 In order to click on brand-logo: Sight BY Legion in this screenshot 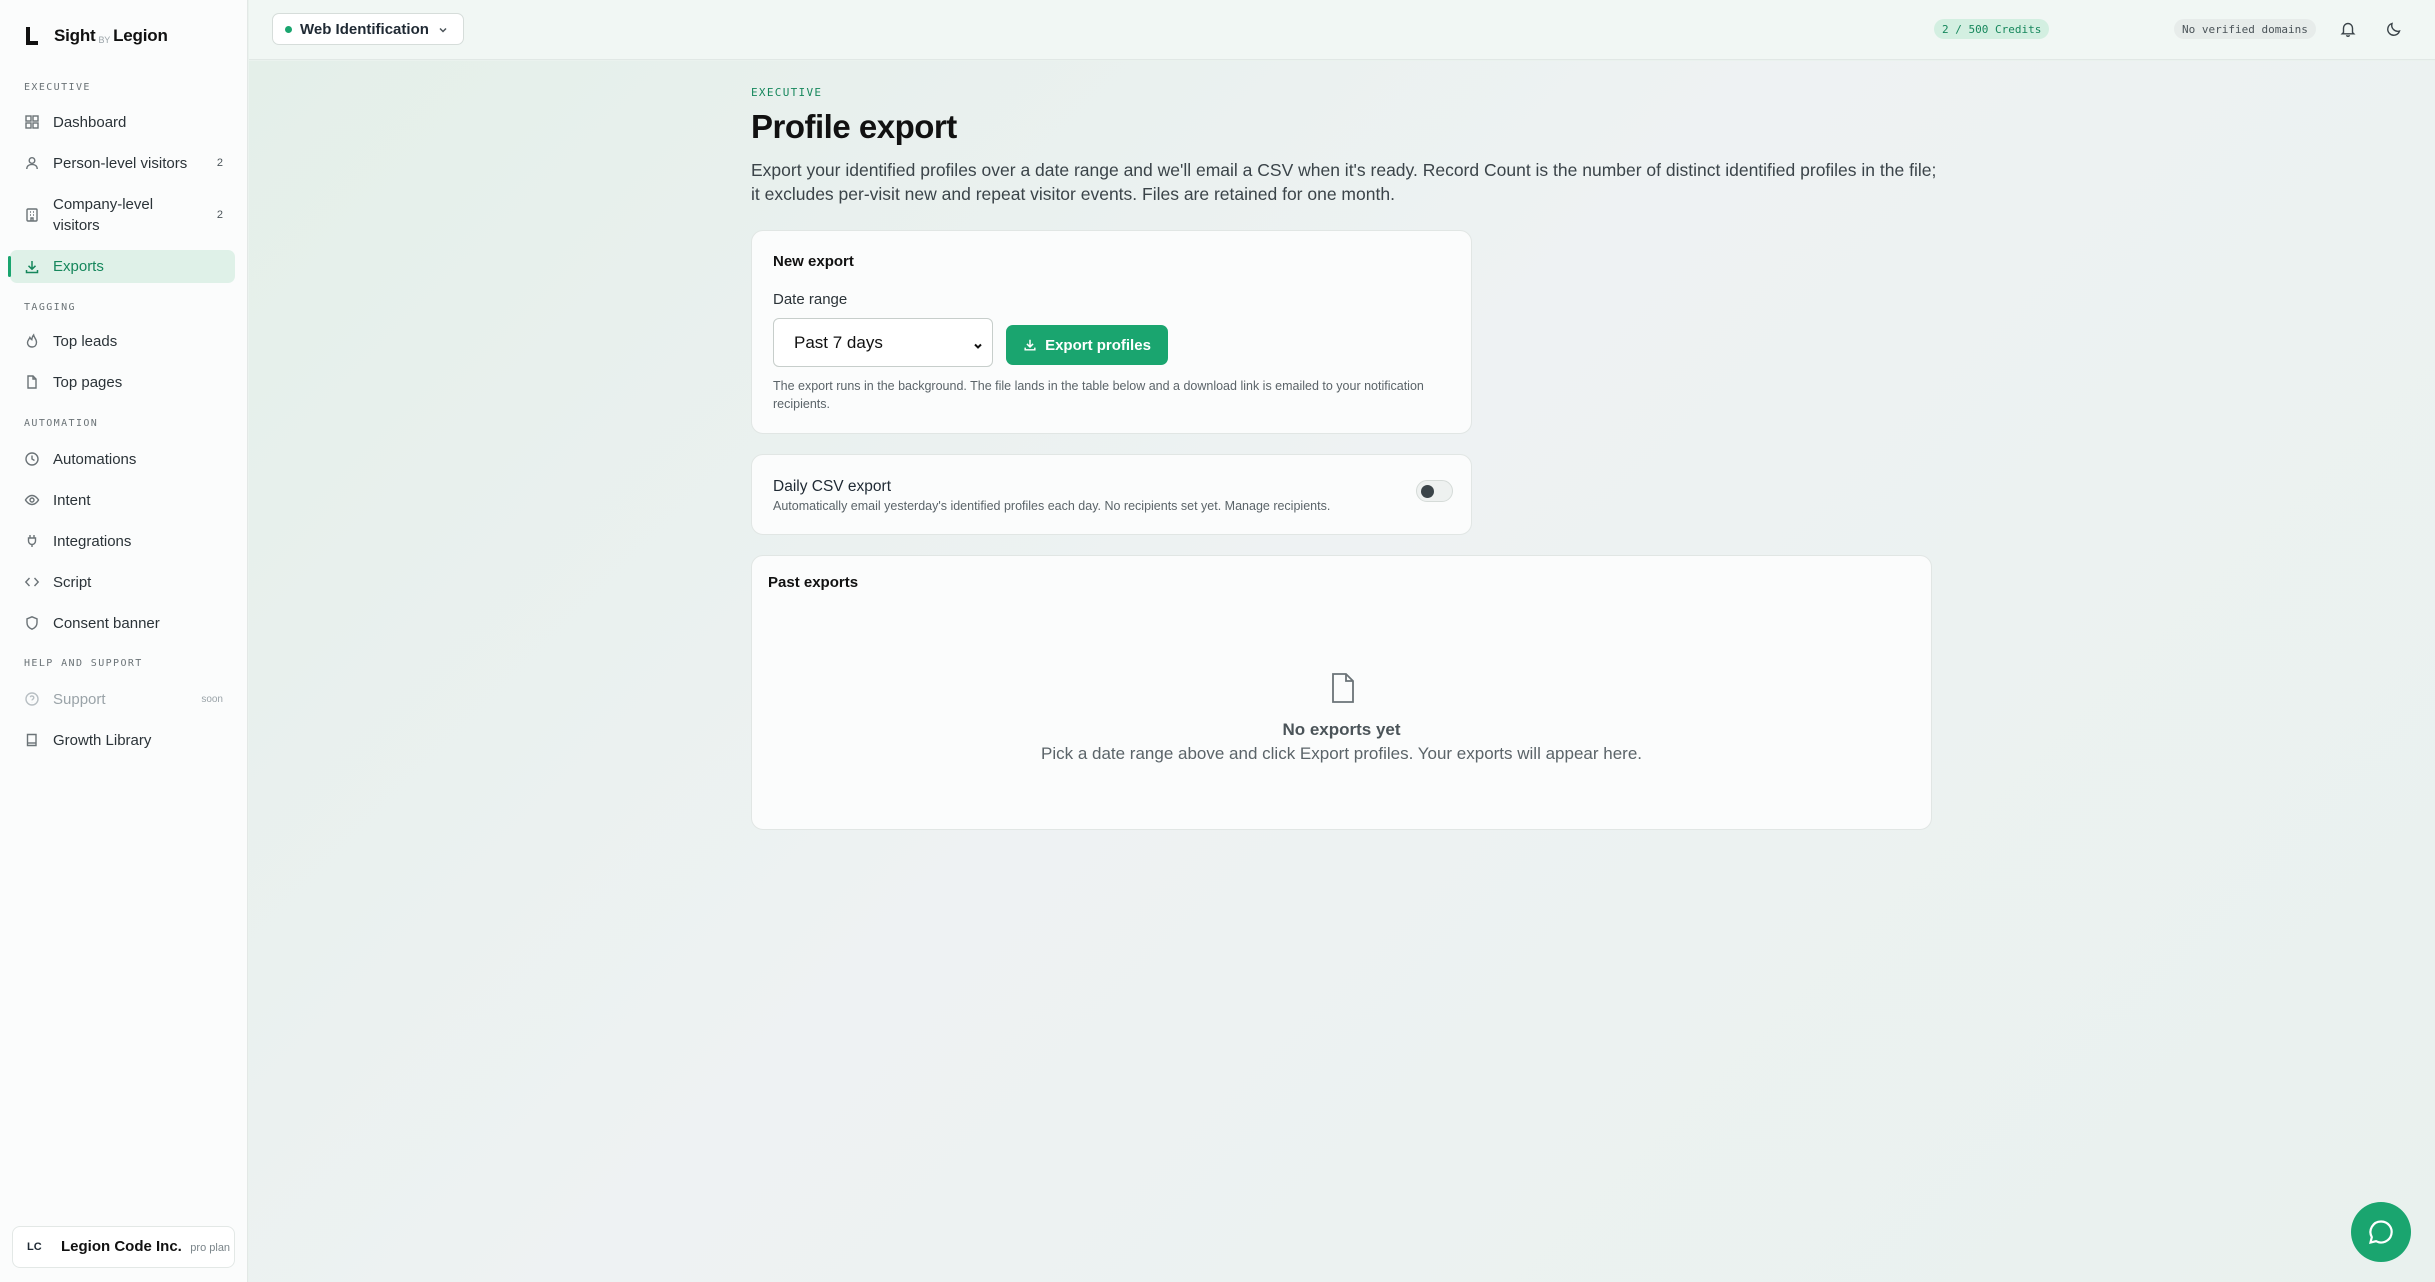, I will do `click(96, 36)`.